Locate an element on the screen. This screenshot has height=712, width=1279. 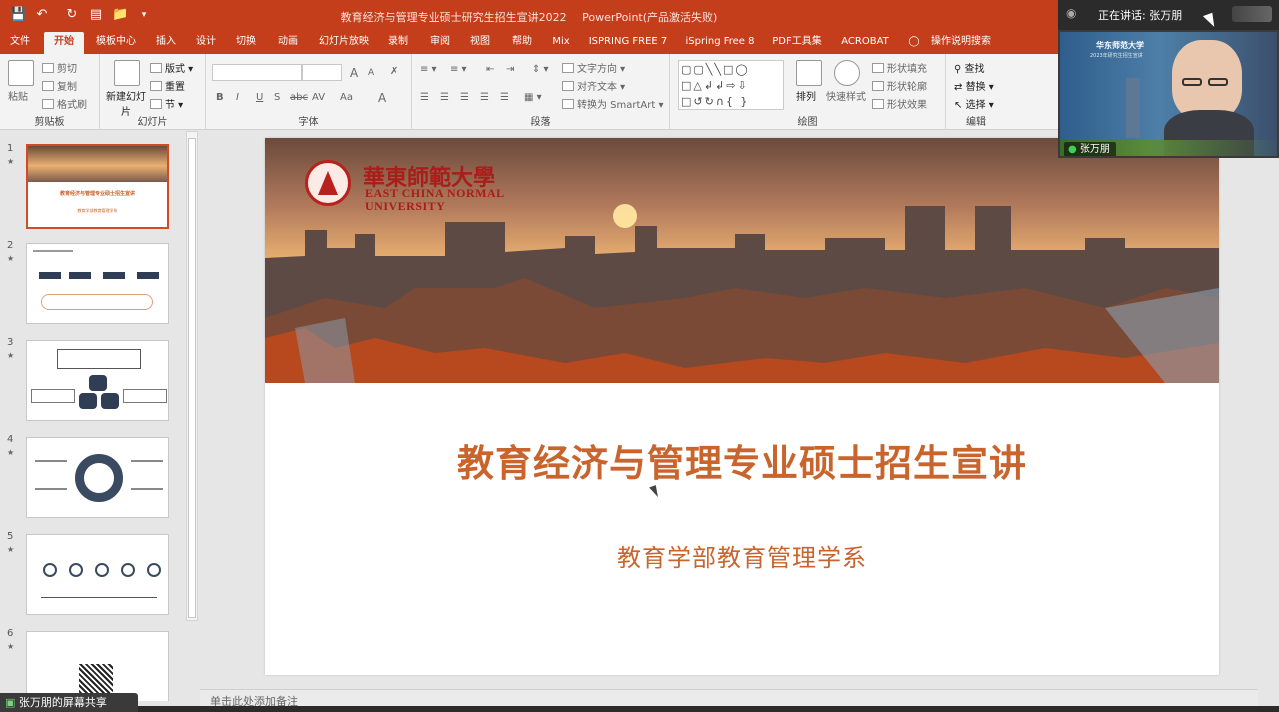
shape-outline-button: 形状轮廓 is located at coordinates (899, 85).